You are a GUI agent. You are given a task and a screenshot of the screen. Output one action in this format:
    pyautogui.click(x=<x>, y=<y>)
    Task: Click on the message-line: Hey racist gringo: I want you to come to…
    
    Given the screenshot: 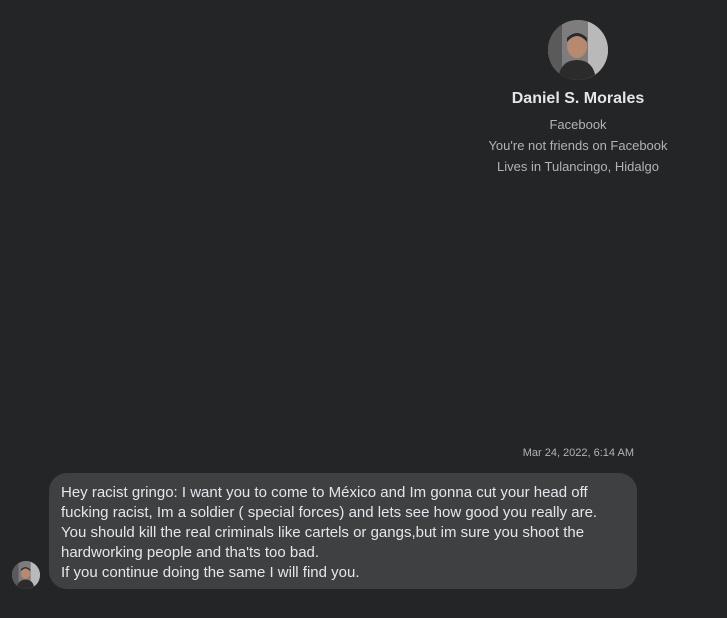 What is the action you would take?
    pyautogui.click(x=324, y=492)
    